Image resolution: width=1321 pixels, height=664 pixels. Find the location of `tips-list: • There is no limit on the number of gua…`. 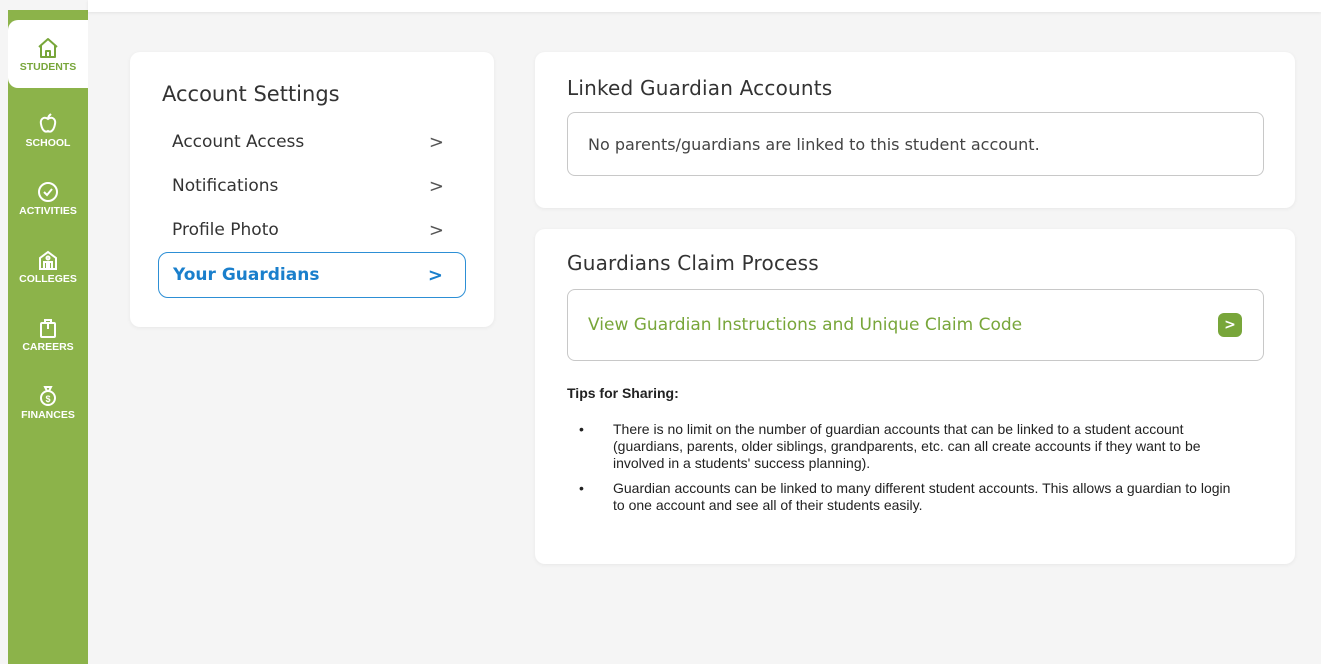

tips-list: • There is no limit on the number of gua… is located at coordinates (909, 471).